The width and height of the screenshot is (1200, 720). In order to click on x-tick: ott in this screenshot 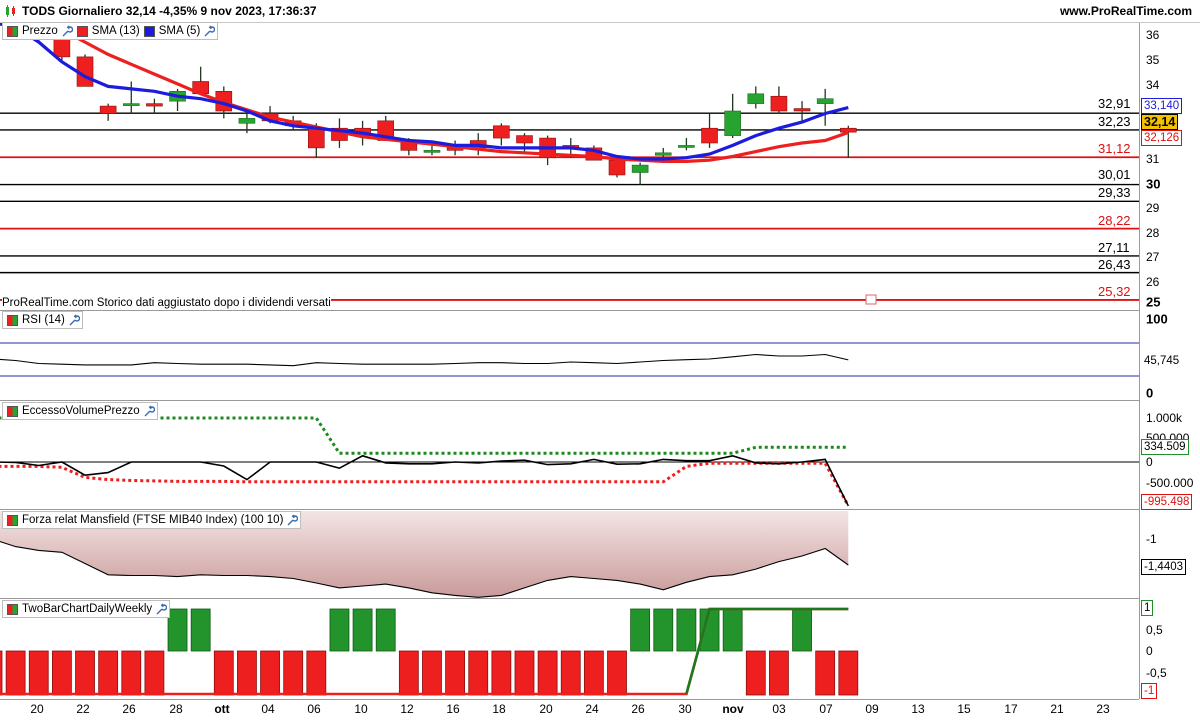, I will do `click(222, 709)`.